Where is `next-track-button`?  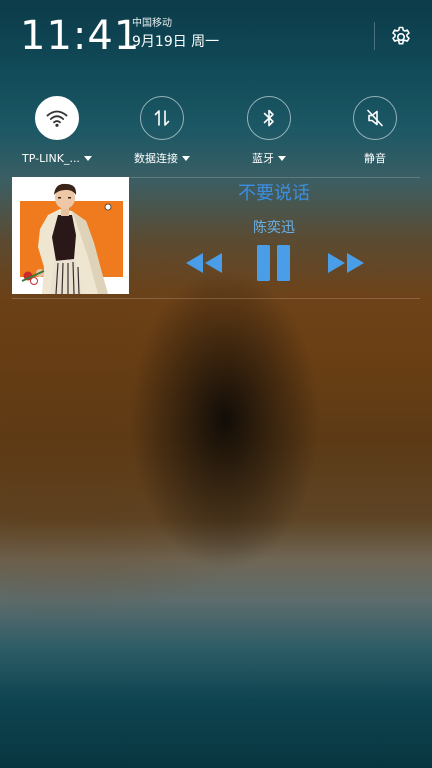
next-track-button is located at coordinates (346, 263).